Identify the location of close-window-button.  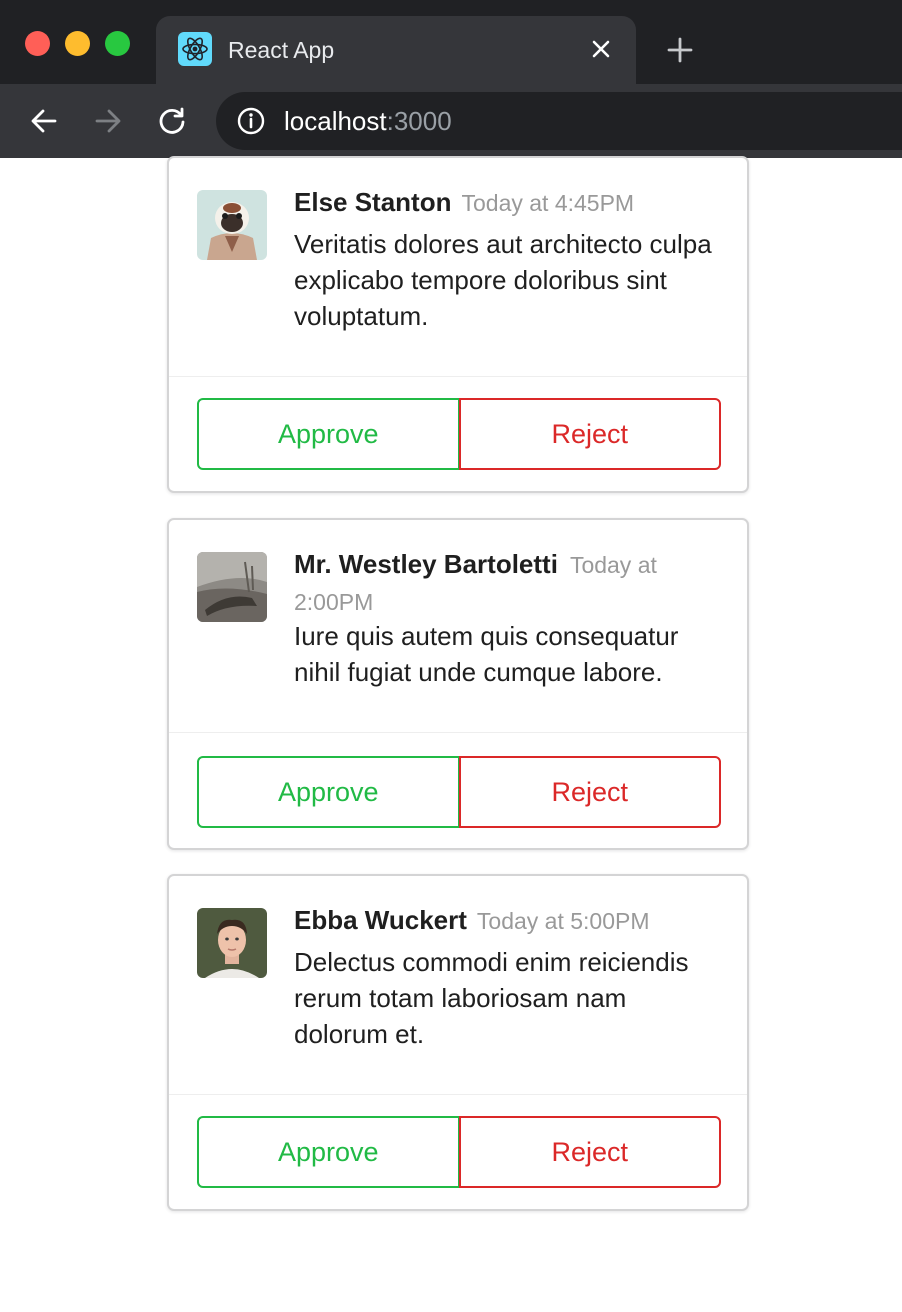
(37, 43).